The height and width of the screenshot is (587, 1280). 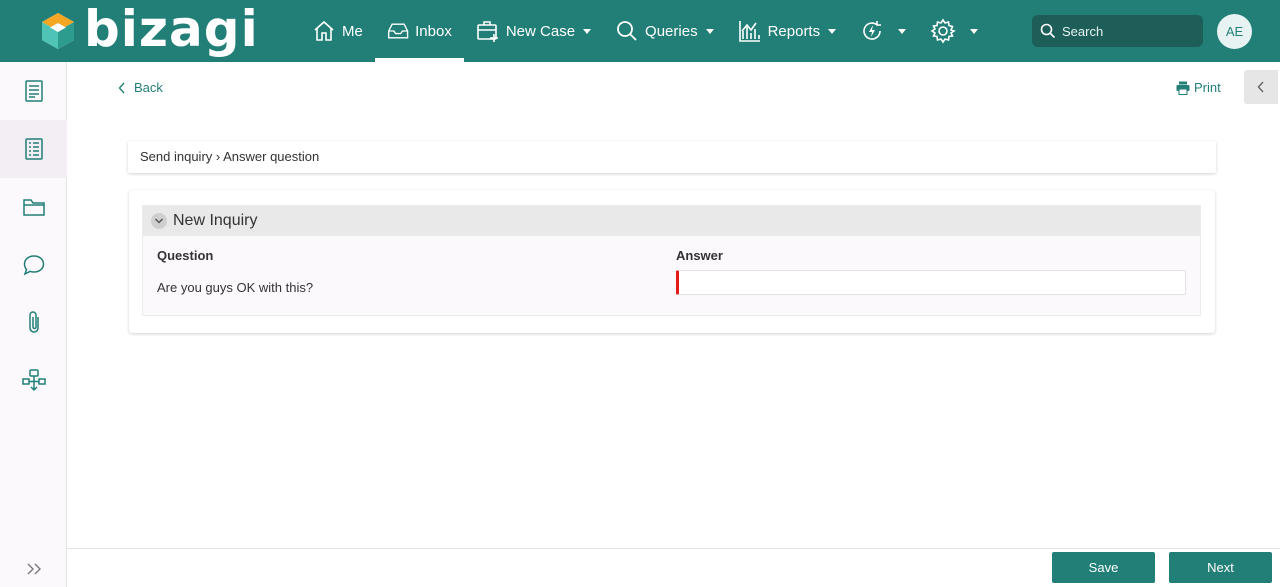 I want to click on nav-me-label: Me, so click(x=352, y=31).